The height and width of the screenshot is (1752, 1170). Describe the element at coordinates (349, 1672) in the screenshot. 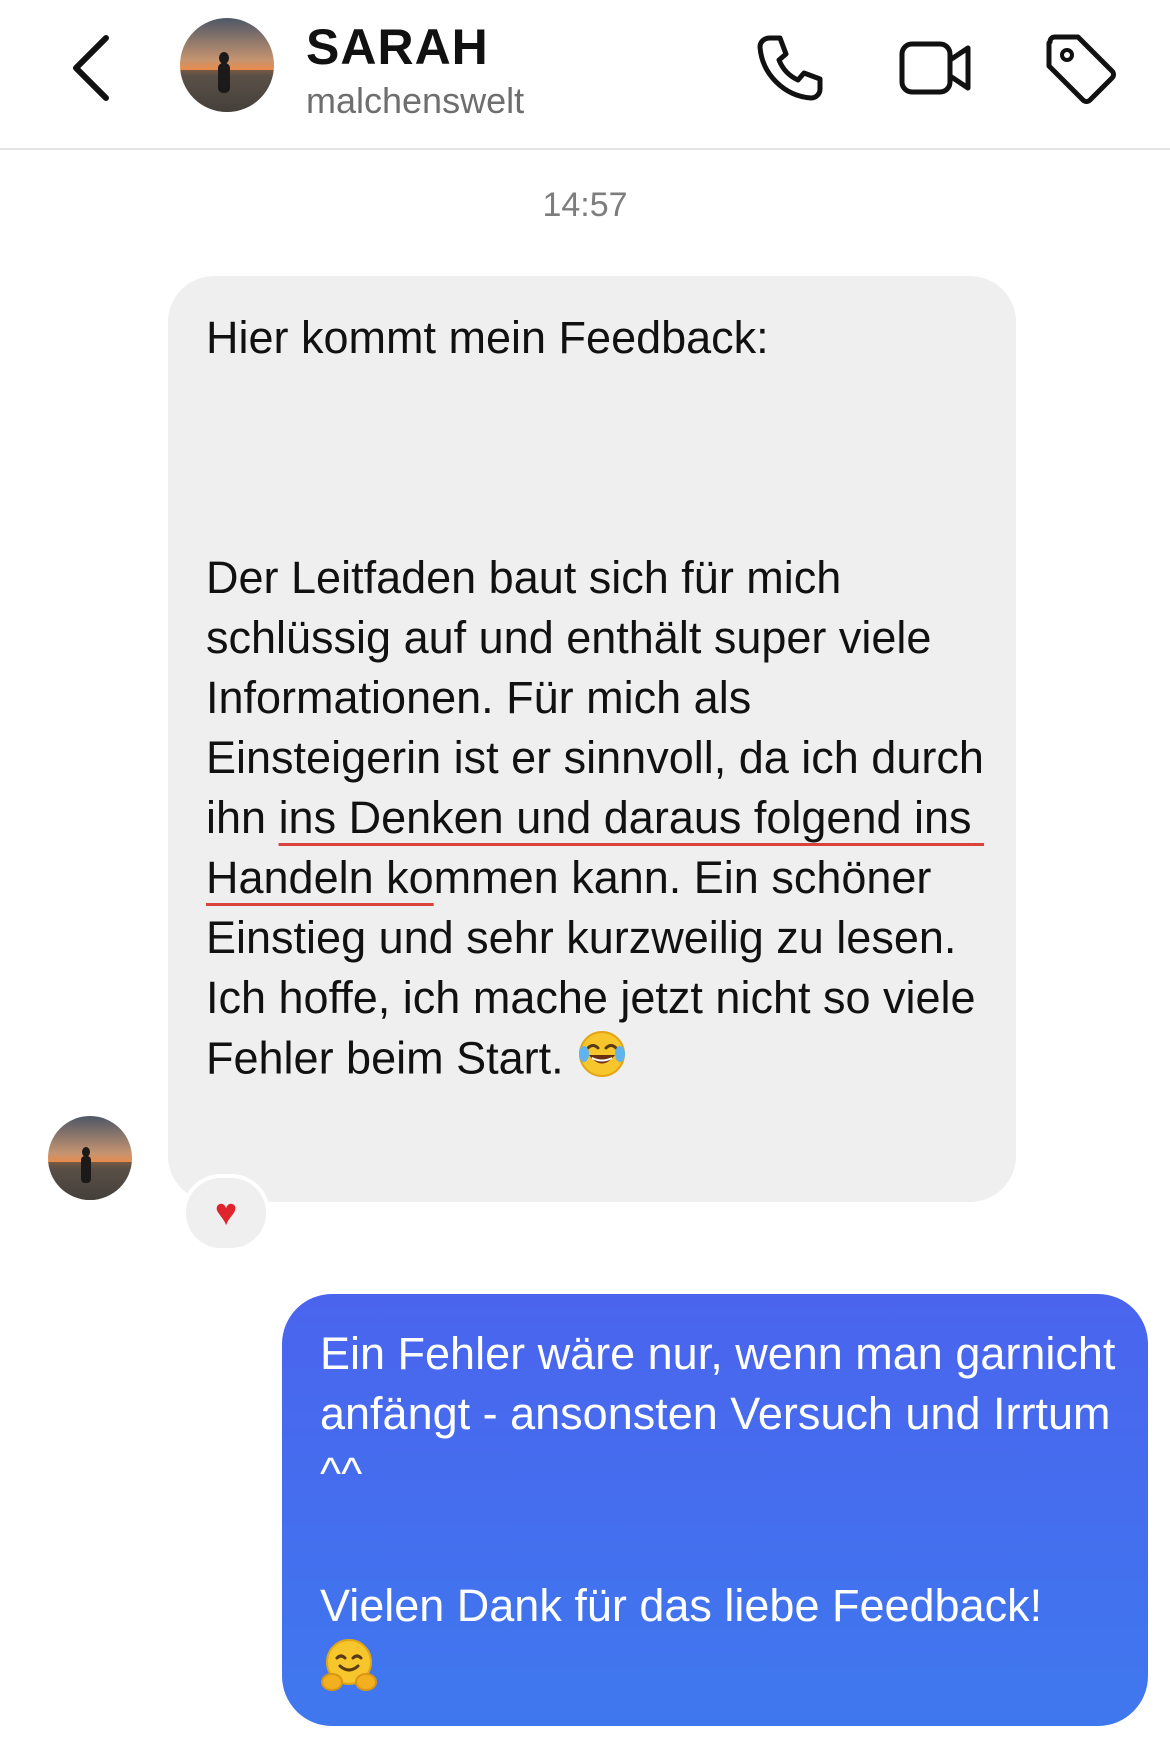

I see `hugging-face-emoji` at that location.